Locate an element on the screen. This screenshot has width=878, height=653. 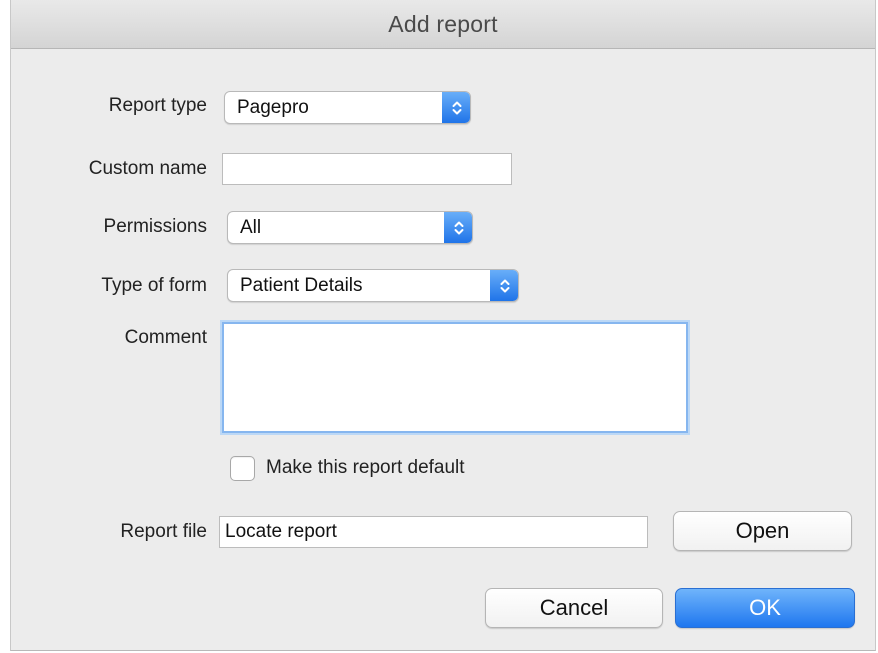
report-type-label: Report type is located at coordinates (157, 105).